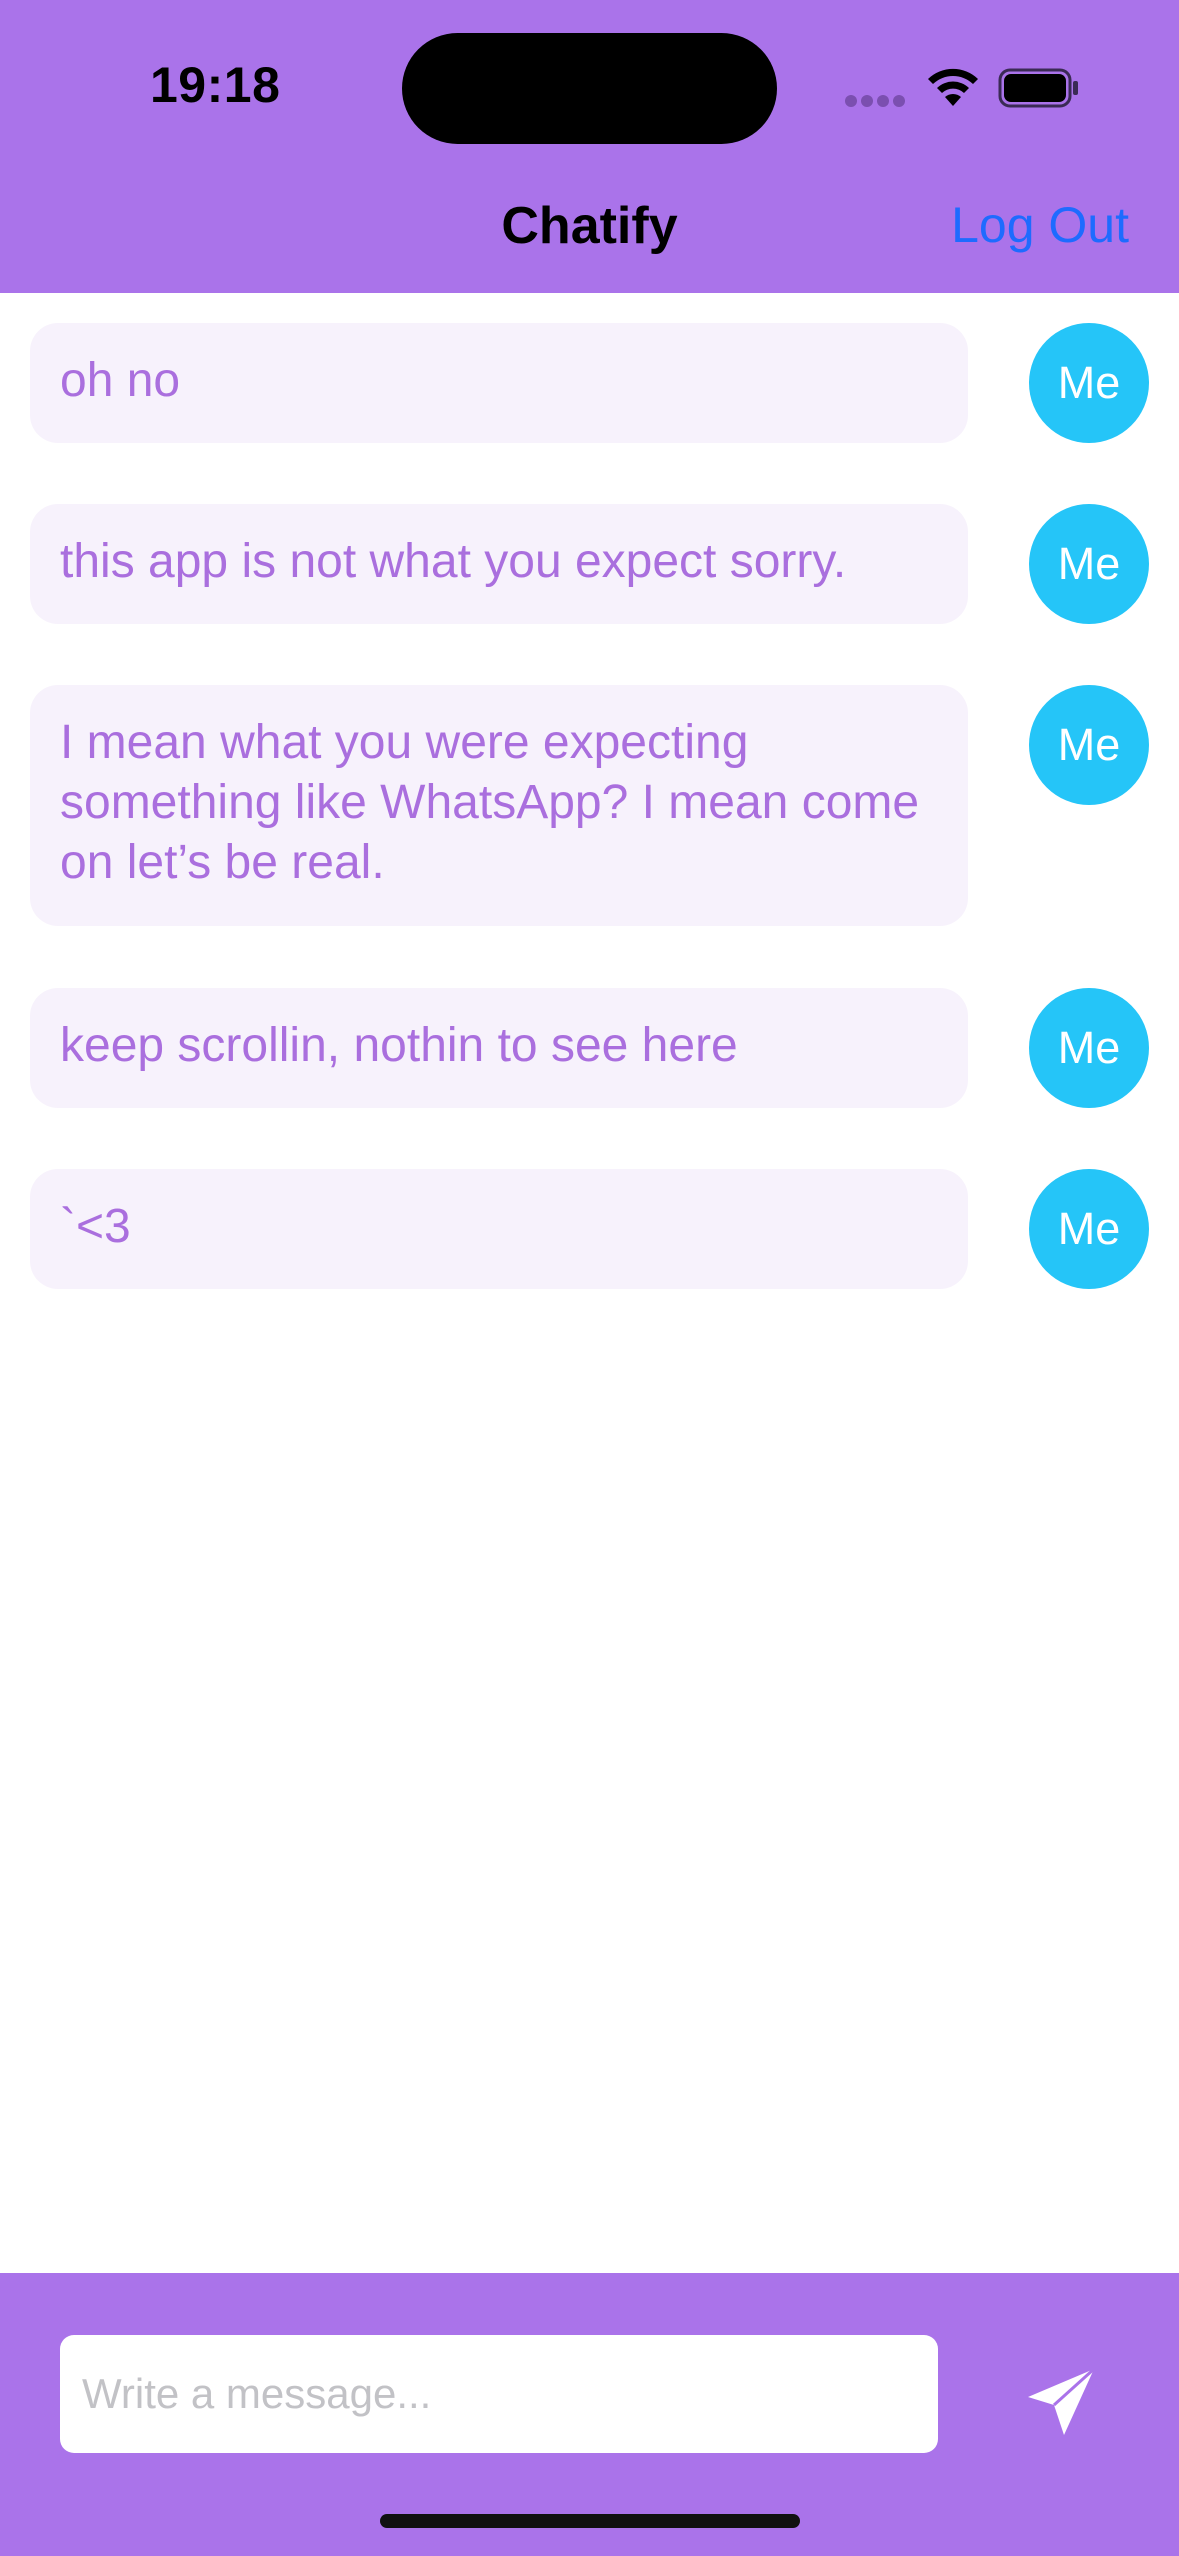 The width and height of the screenshot is (1179, 2556). What do you see at coordinates (499, 564) in the screenshot?
I see `message-bubble: this app is not what you expect sorry.` at bounding box center [499, 564].